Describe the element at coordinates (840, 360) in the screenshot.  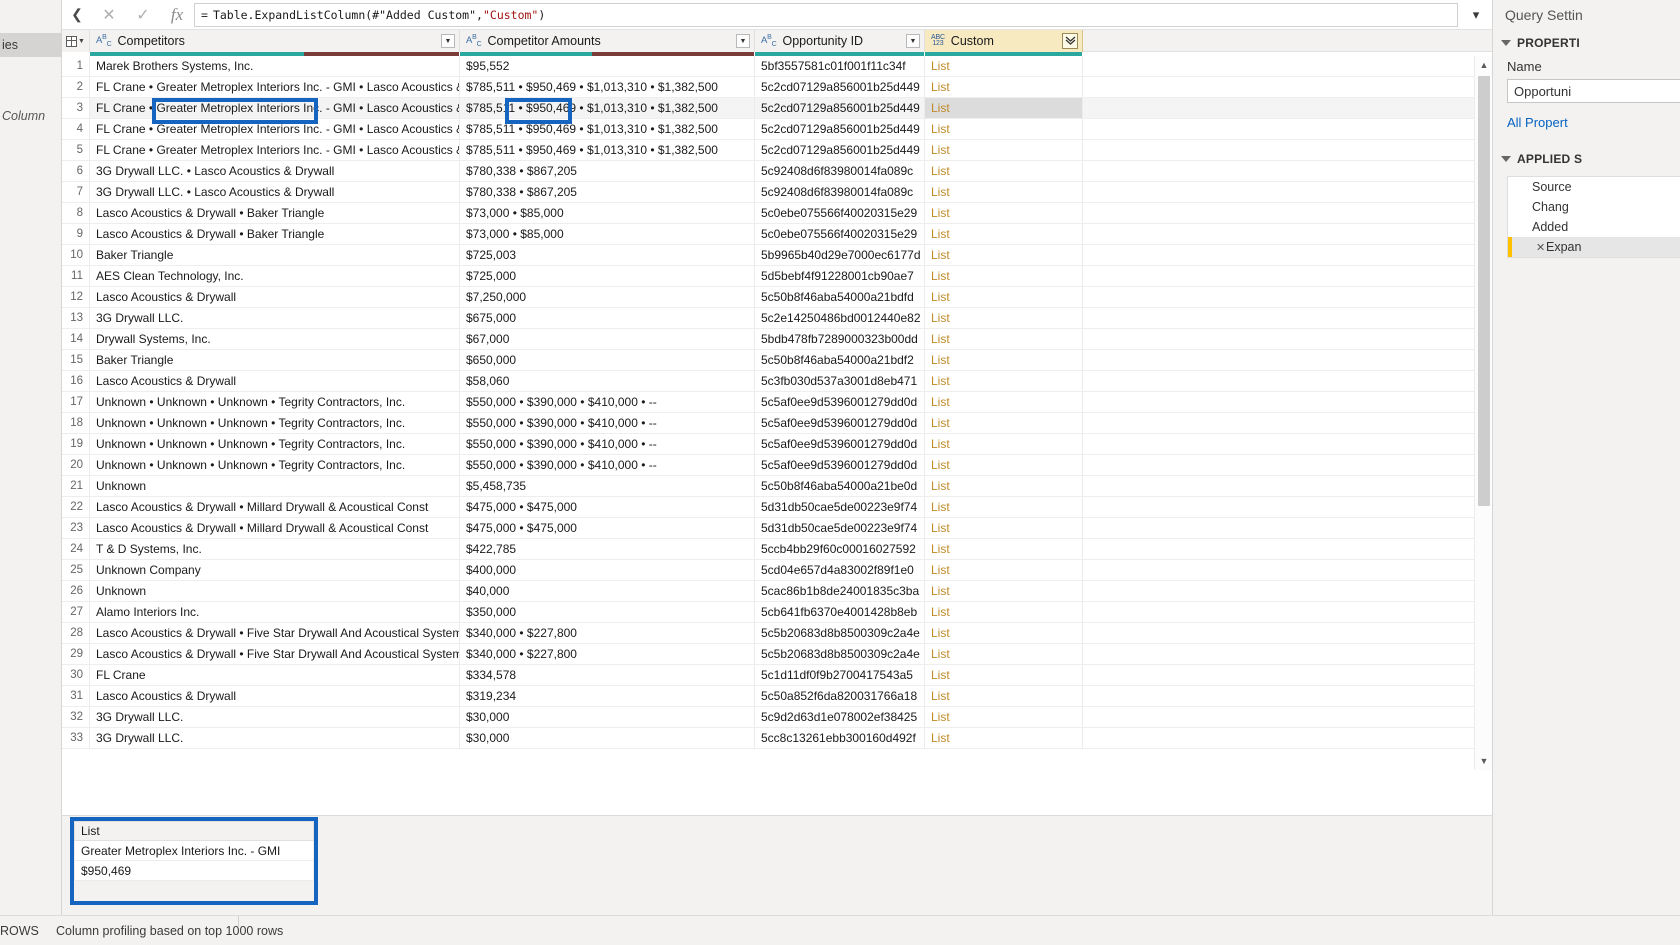
I see `cell-opportunity-id: 5c50b8f46aba54000a21bdf2` at that location.